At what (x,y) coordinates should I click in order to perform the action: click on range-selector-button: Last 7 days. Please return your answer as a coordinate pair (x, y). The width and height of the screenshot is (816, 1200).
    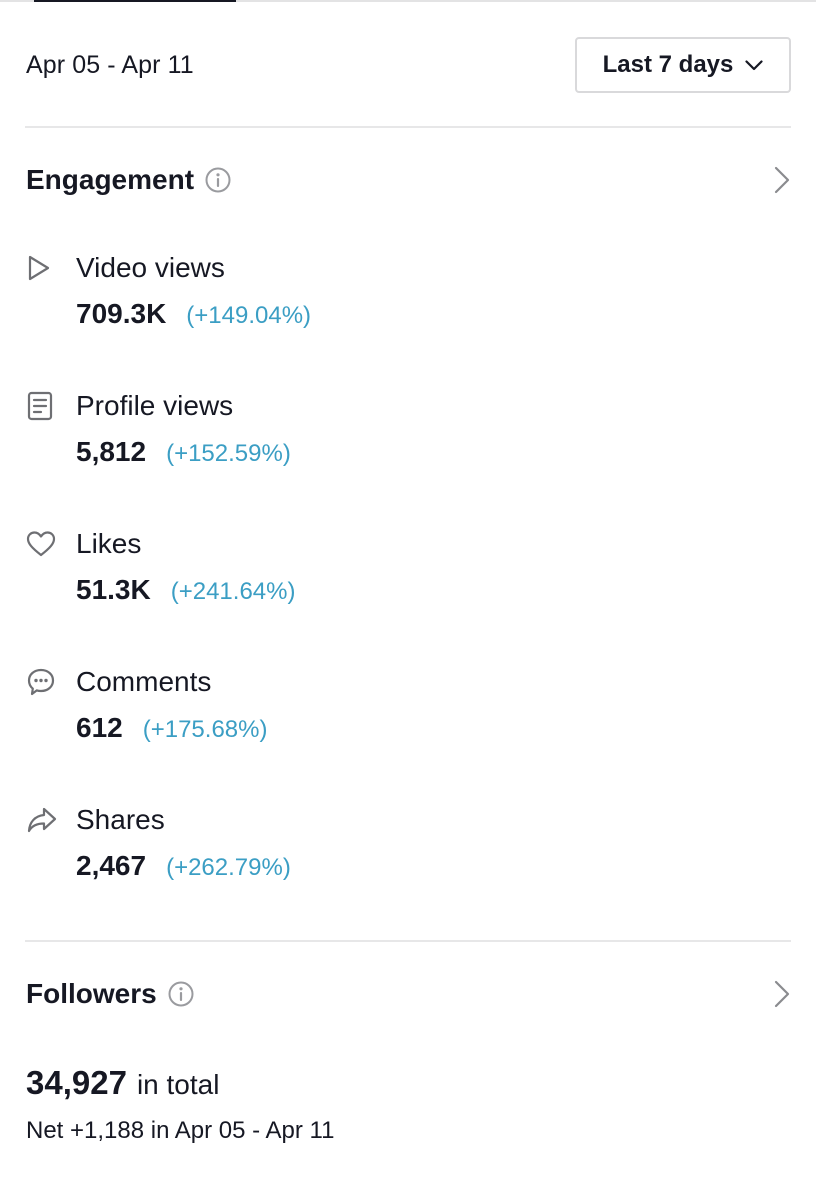
    Looking at the image, I should click on (683, 65).